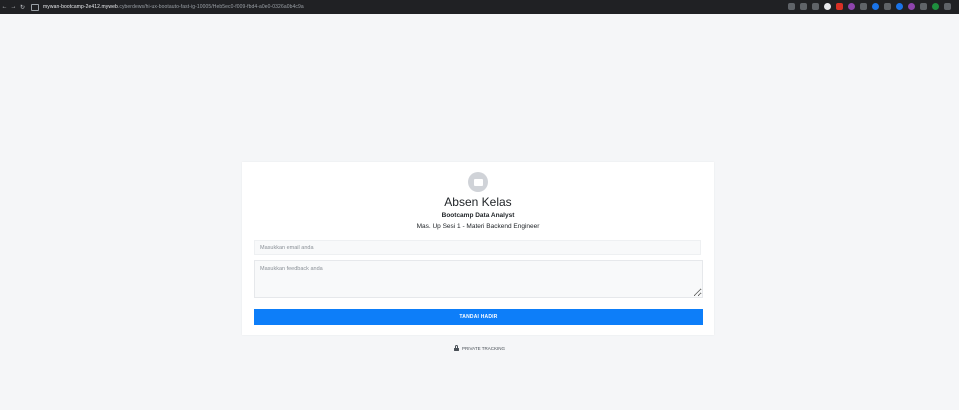 This screenshot has width=959, height=410. I want to click on site-info-icon, so click(35, 7).